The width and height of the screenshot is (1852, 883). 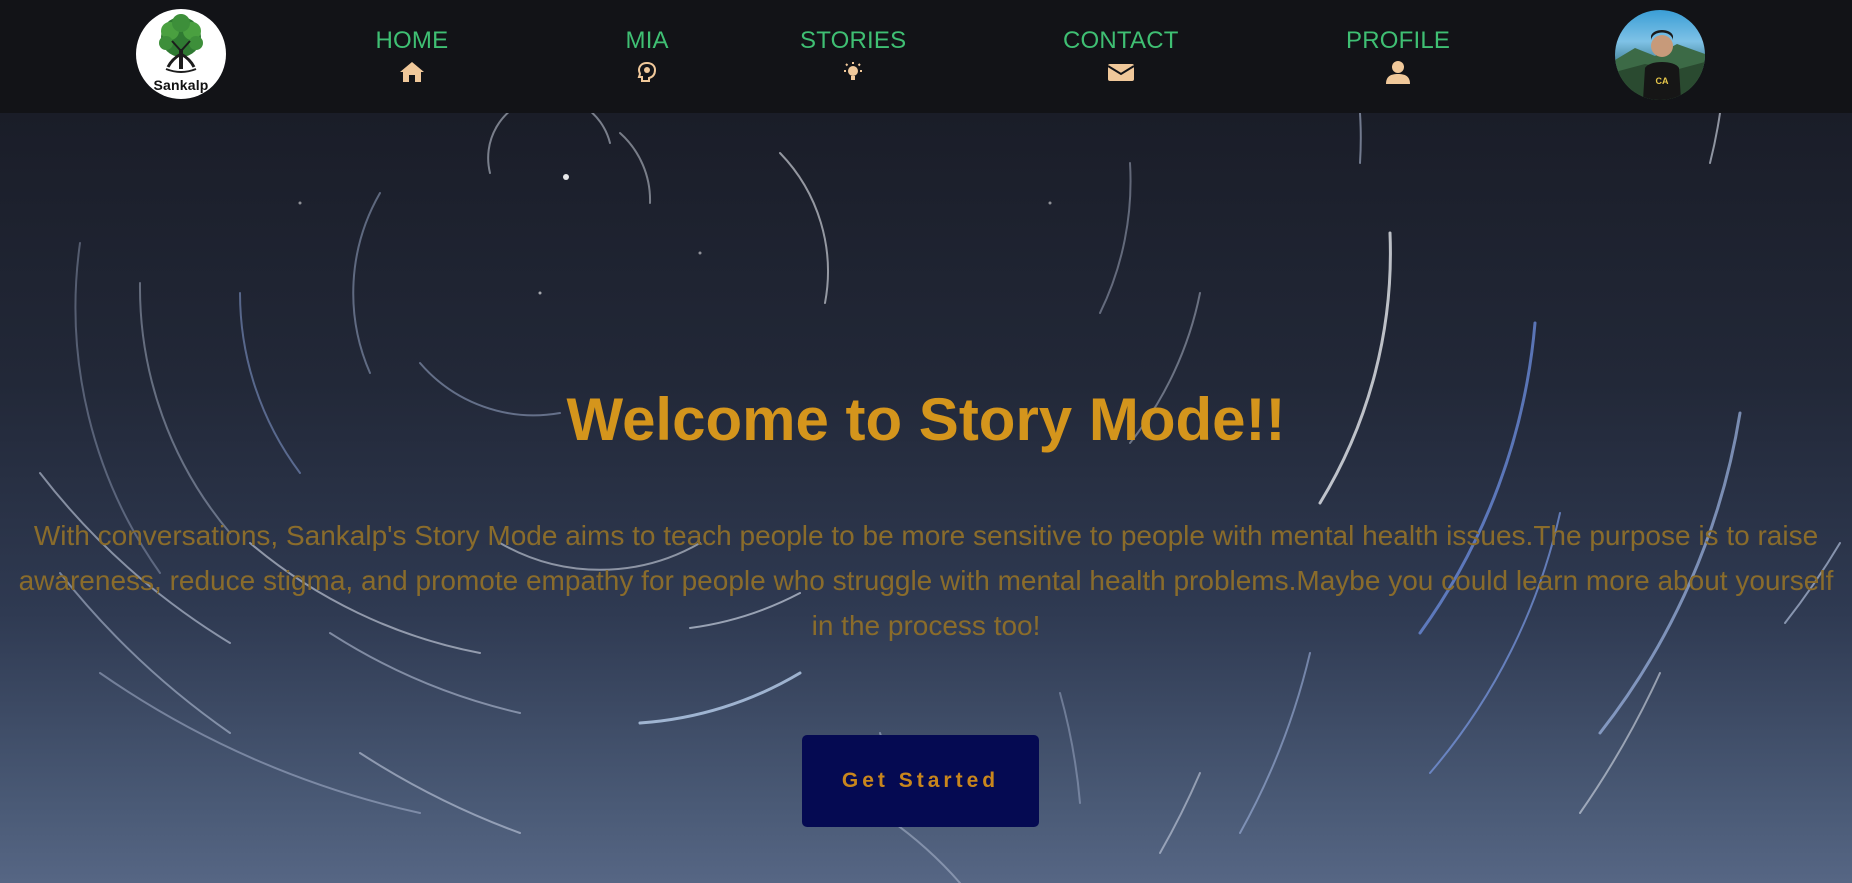 What do you see at coordinates (1660, 65) in the screenshot?
I see `avatar-image: CA` at bounding box center [1660, 65].